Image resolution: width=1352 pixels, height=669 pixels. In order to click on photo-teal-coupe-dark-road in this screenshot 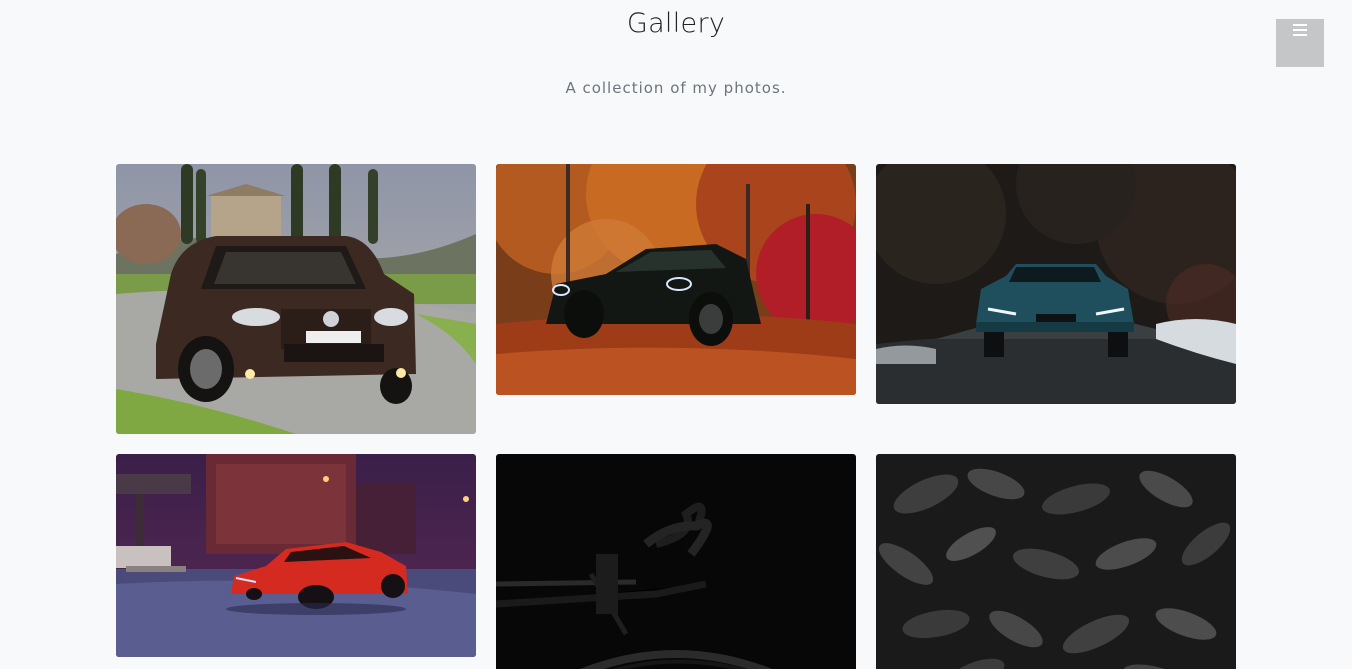, I will do `click(1056, 284)`.